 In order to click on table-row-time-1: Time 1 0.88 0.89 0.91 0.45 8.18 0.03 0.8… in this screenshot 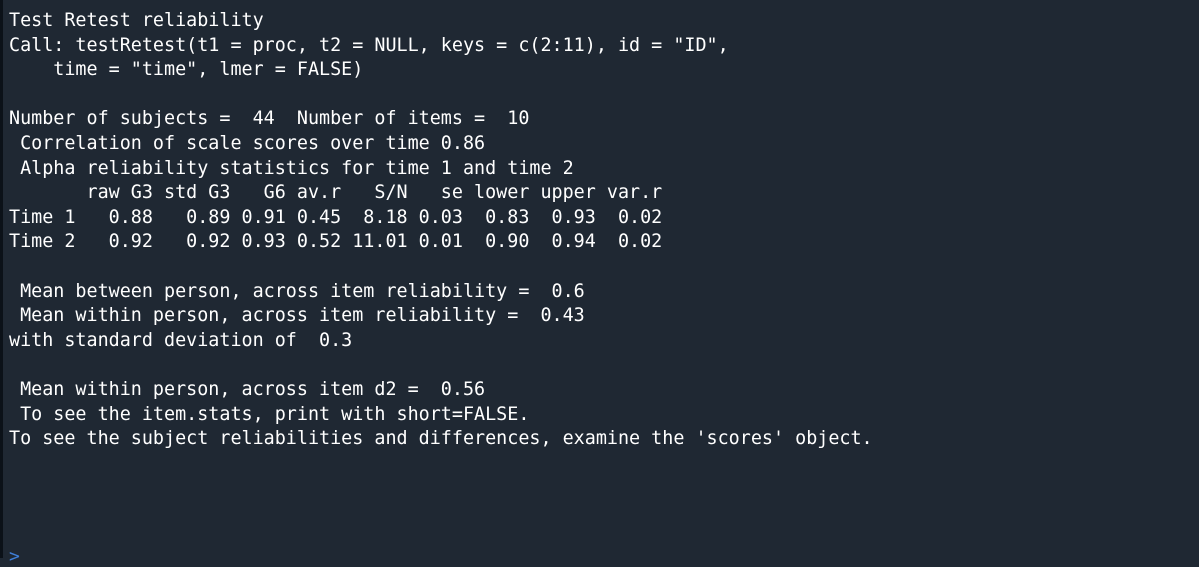, I will do `click(336, 217)`.